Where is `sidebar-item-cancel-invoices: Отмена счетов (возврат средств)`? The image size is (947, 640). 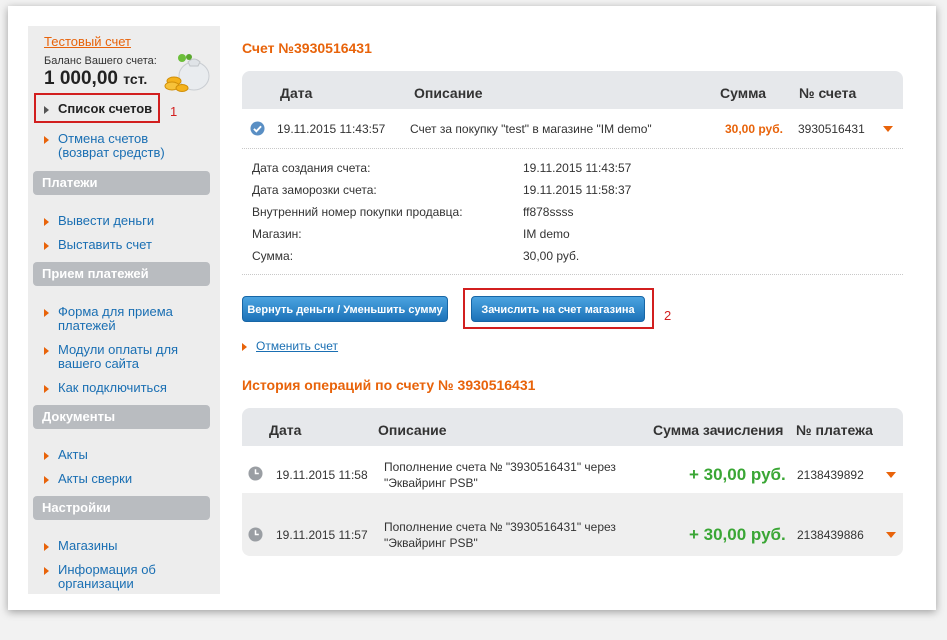 sidebar-item-cancel-invoices: Отмена счетов (возврат средств) is located at coordinates (104, 146).